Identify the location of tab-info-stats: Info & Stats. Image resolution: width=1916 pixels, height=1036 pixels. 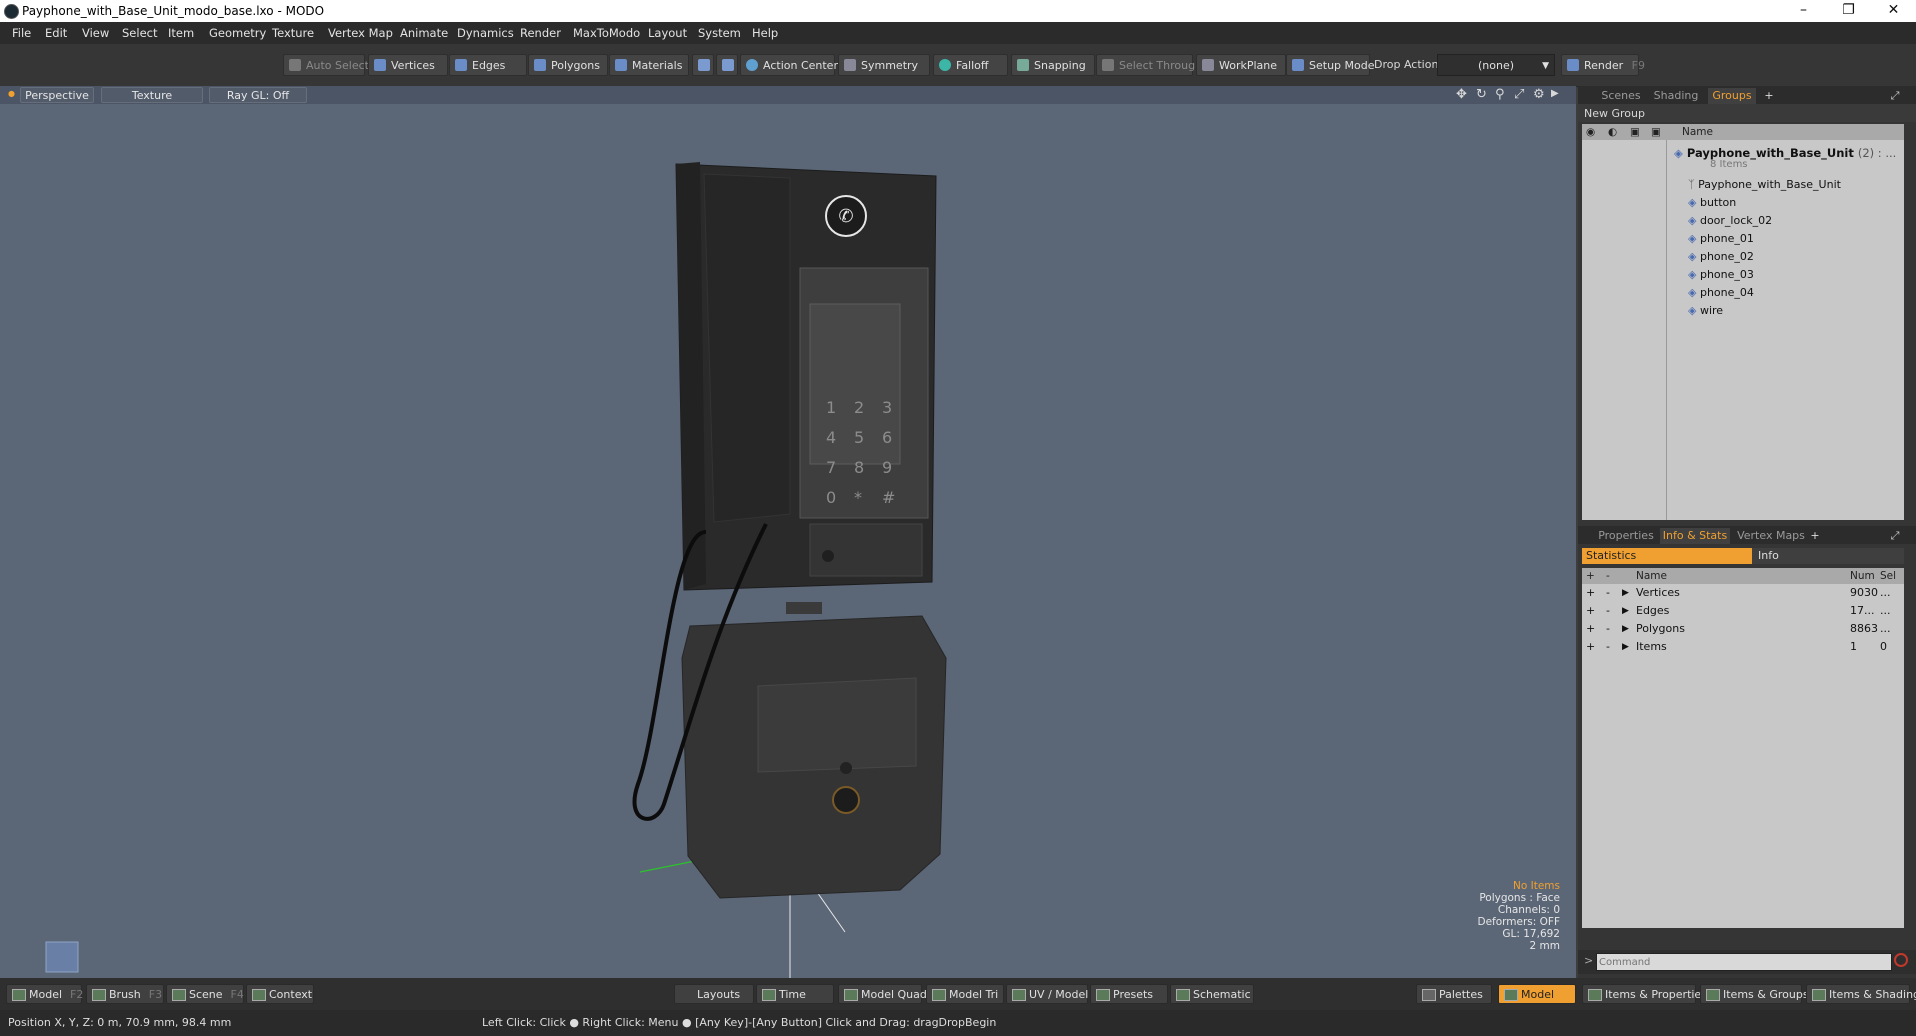
(1695, 536).